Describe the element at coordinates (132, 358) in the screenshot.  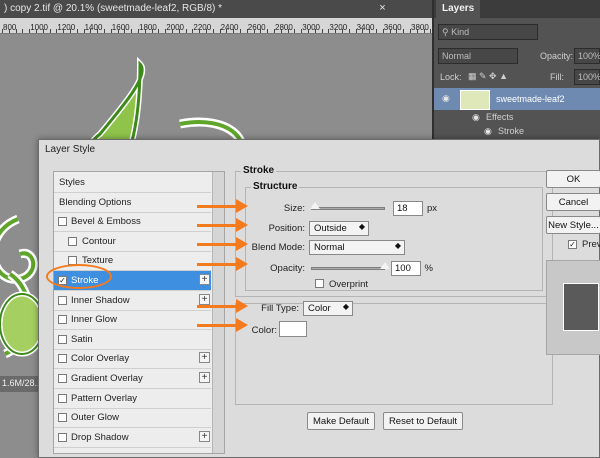
I see `style-item-color-overlay: Color Overlay +` at that location.